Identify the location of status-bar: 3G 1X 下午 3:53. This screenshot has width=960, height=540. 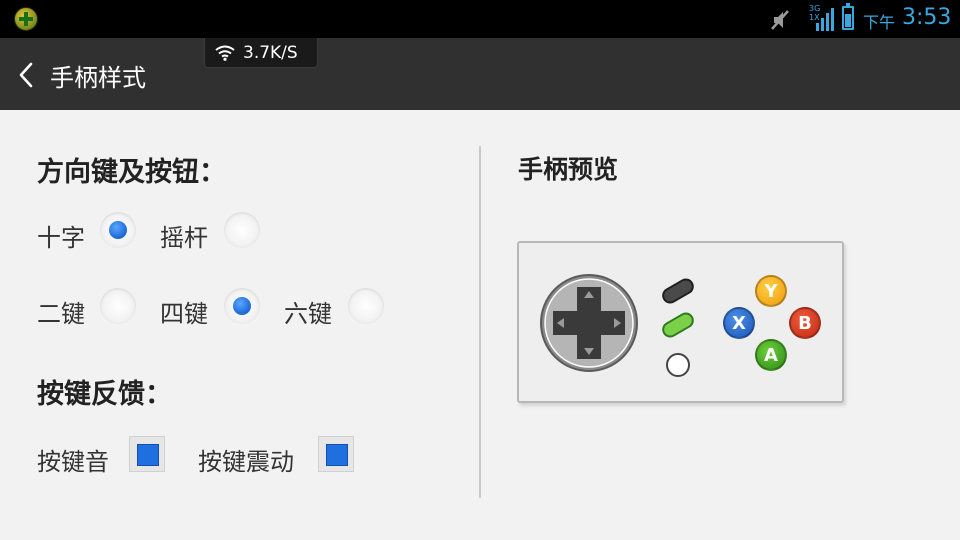
(480, 19).